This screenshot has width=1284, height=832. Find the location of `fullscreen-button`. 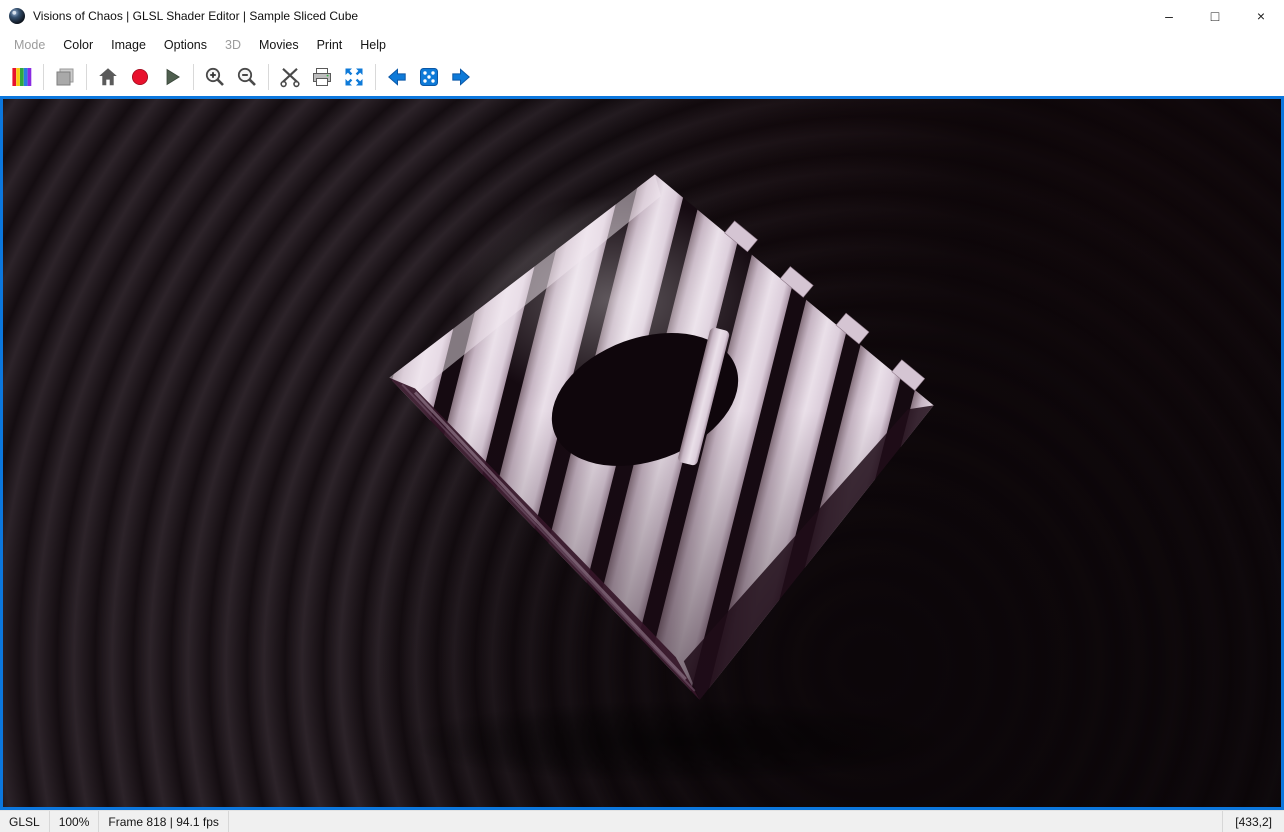

fullscreen-button is located at coordinates (354, 77).